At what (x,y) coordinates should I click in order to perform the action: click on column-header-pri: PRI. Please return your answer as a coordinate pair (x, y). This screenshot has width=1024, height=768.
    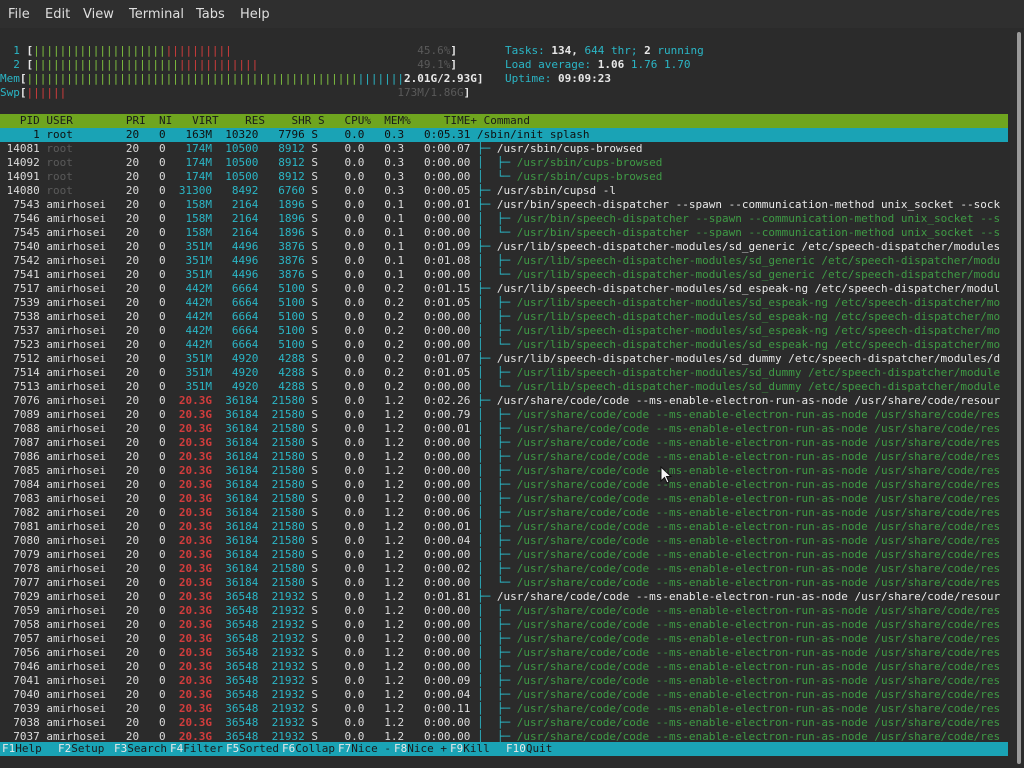
    Looking at the image, I should click on (132, 120).